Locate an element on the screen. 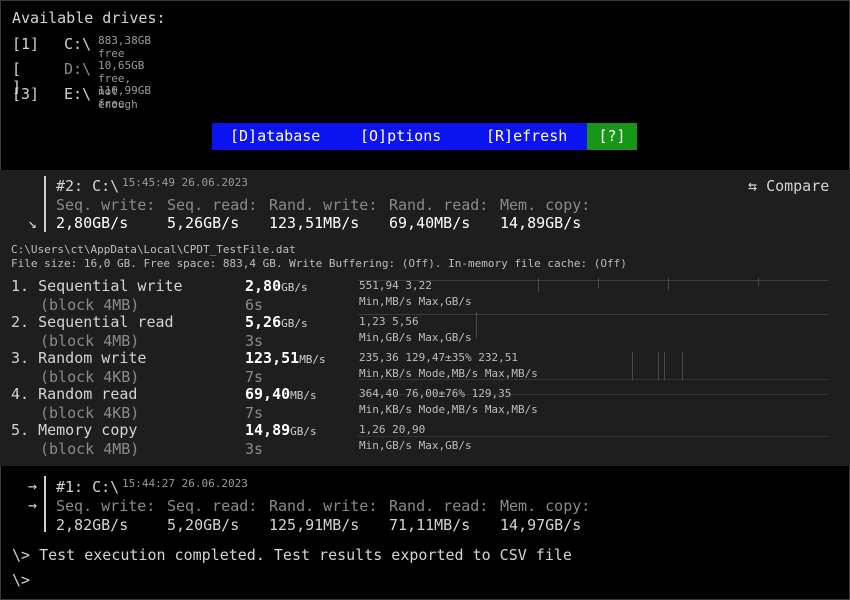 The height and width of the screenshot is (600, 850). value-mem-copy: 14,89GB/s is located at coordinates (541, 223).